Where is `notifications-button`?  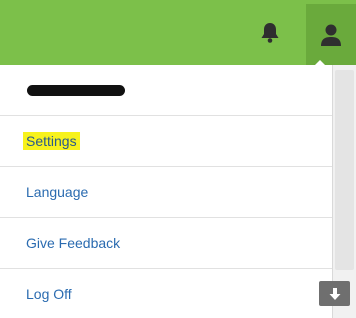 notifications-button is located at coordinates (270, 33).